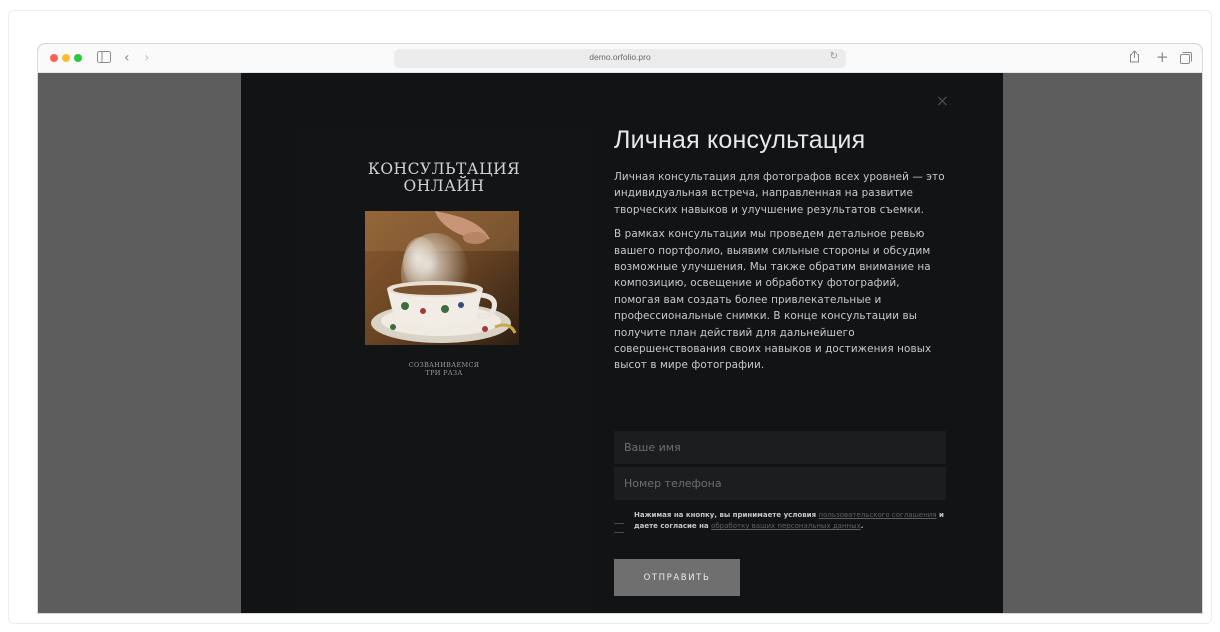 The image size is (1220, 632). Describe the element at coordinates (780, 447) in the screenshot. I see `name-input` at that location.